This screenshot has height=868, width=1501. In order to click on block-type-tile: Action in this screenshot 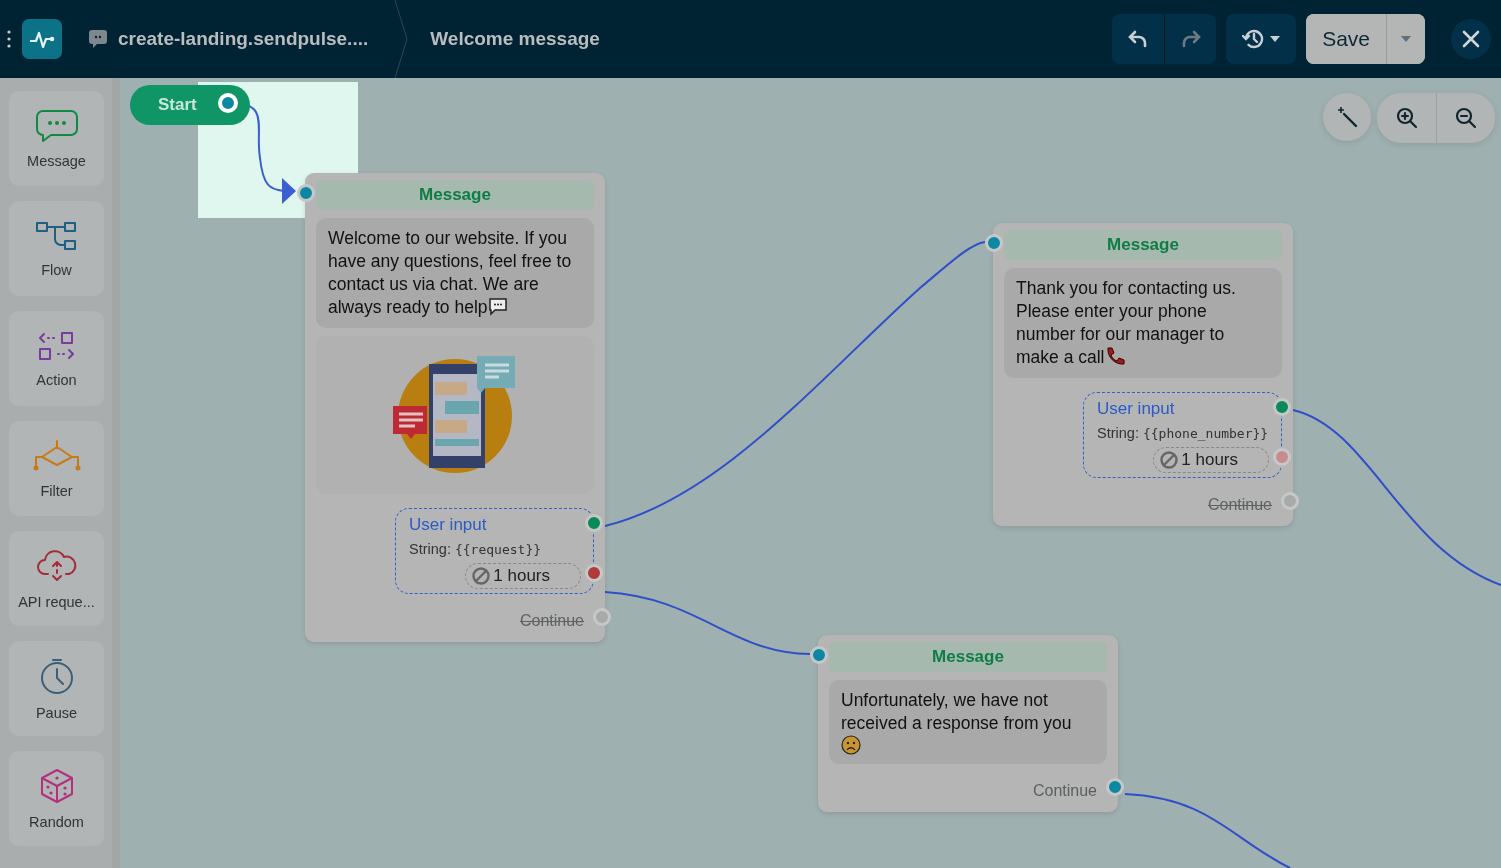, I will do `click(56, 358)`.